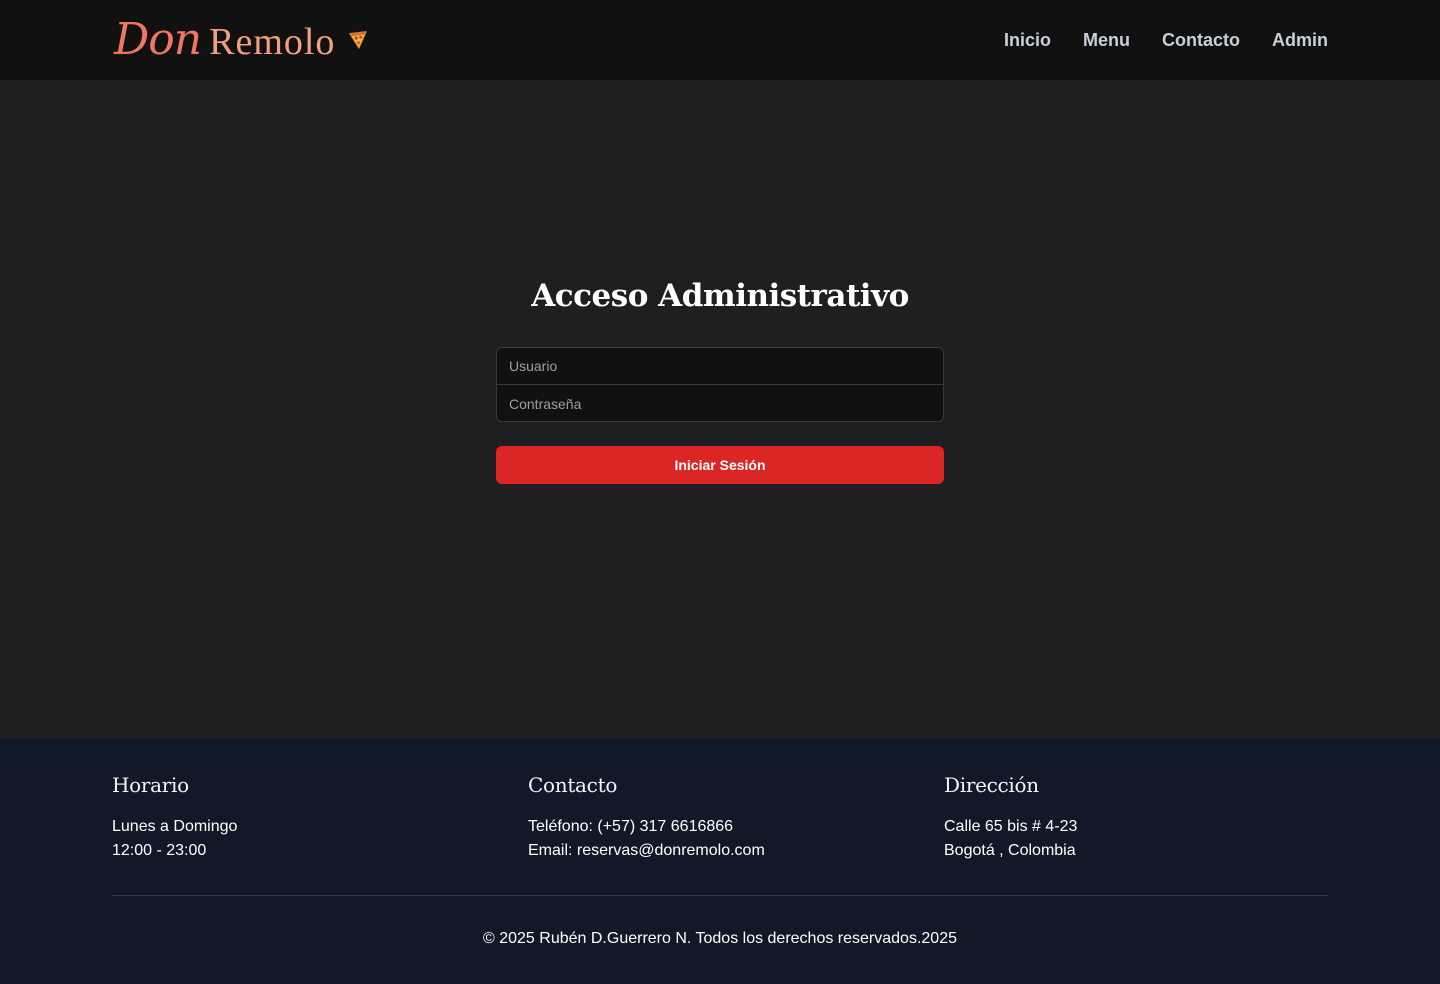 This screenshot has width=1440, height=984. Describe the element at coordinates (646, 850) in the screenshot. I see `footer-email: Email: reservas@donremolo.com` at that location.